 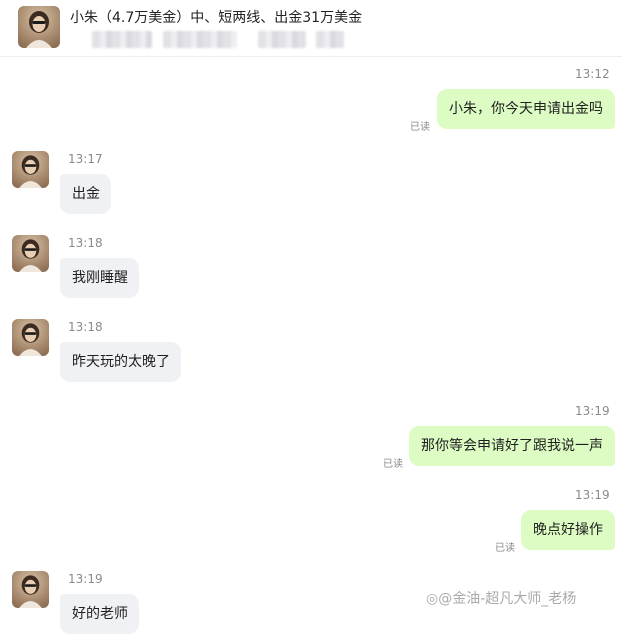 I want to click on incoming-message-bubble: 昨天玩的太晚了, so click(x=120, y=362).